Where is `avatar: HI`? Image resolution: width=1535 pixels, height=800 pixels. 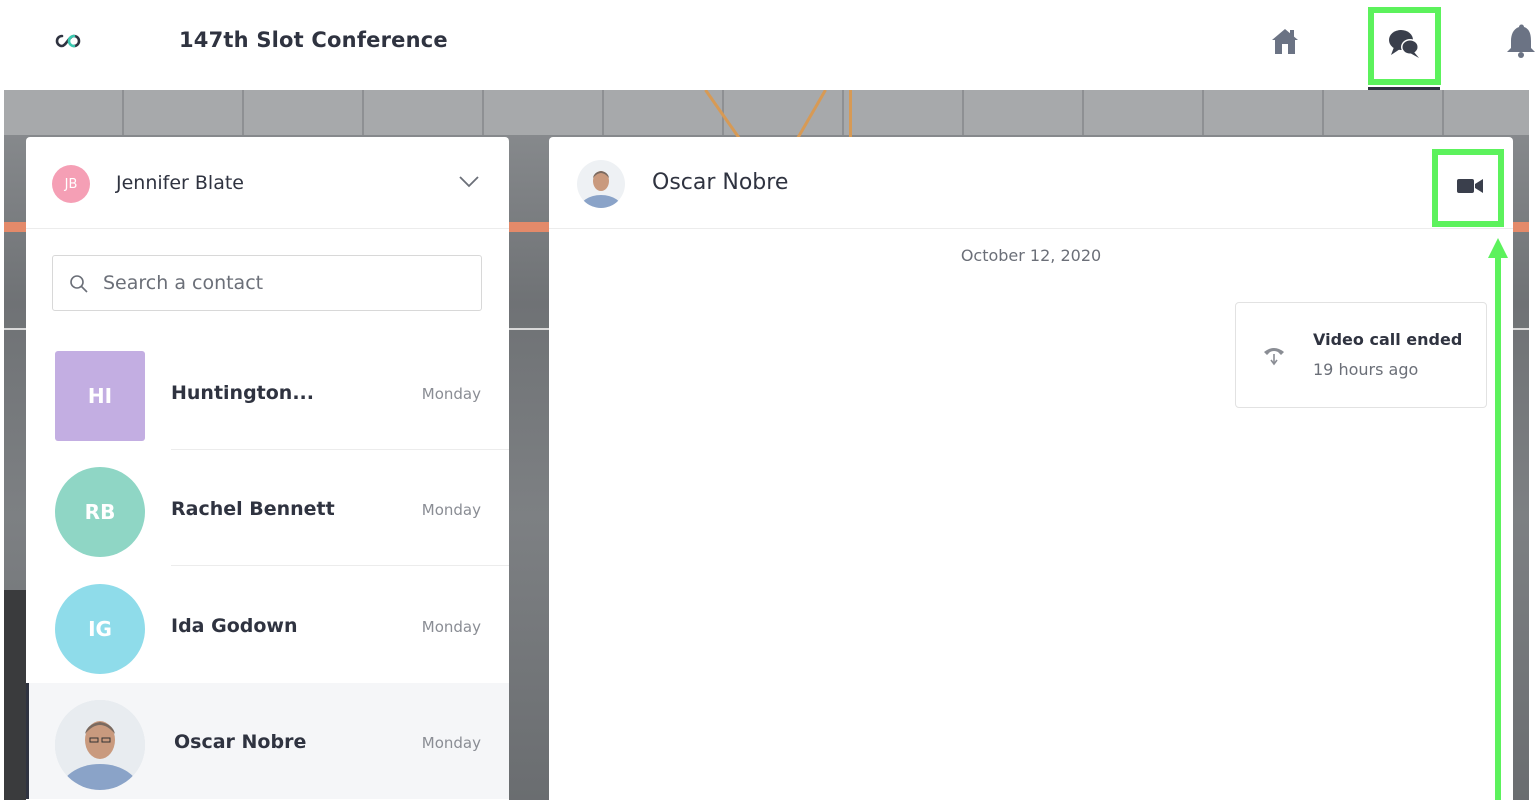
avatar: HI is located at coordinates (100, 396).